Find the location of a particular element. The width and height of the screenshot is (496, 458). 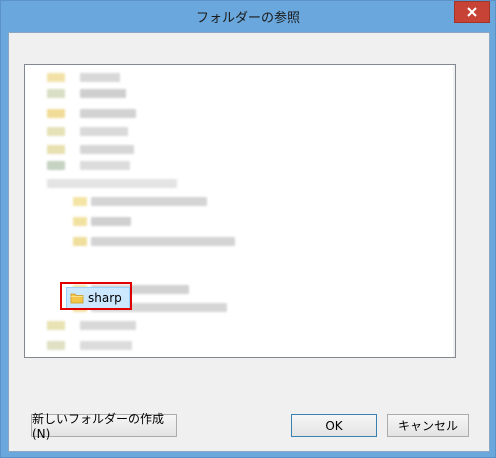

window-title: フォルダーの参照 is located at coordinates (247, 18).